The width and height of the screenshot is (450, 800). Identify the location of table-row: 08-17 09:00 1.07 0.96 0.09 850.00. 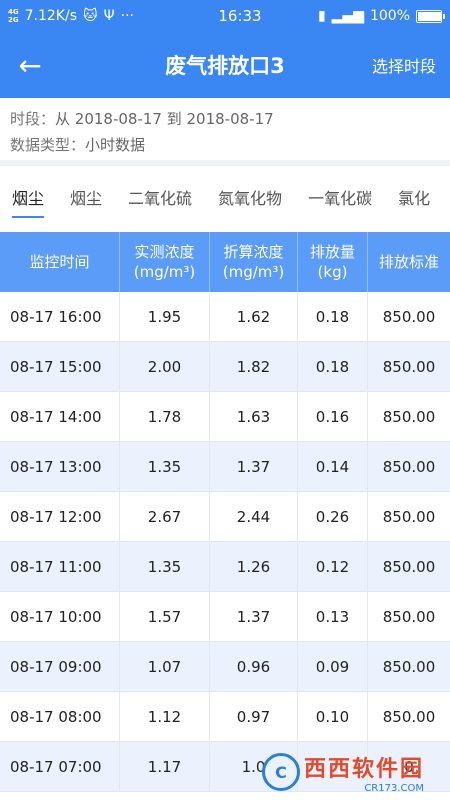
(225, 667).